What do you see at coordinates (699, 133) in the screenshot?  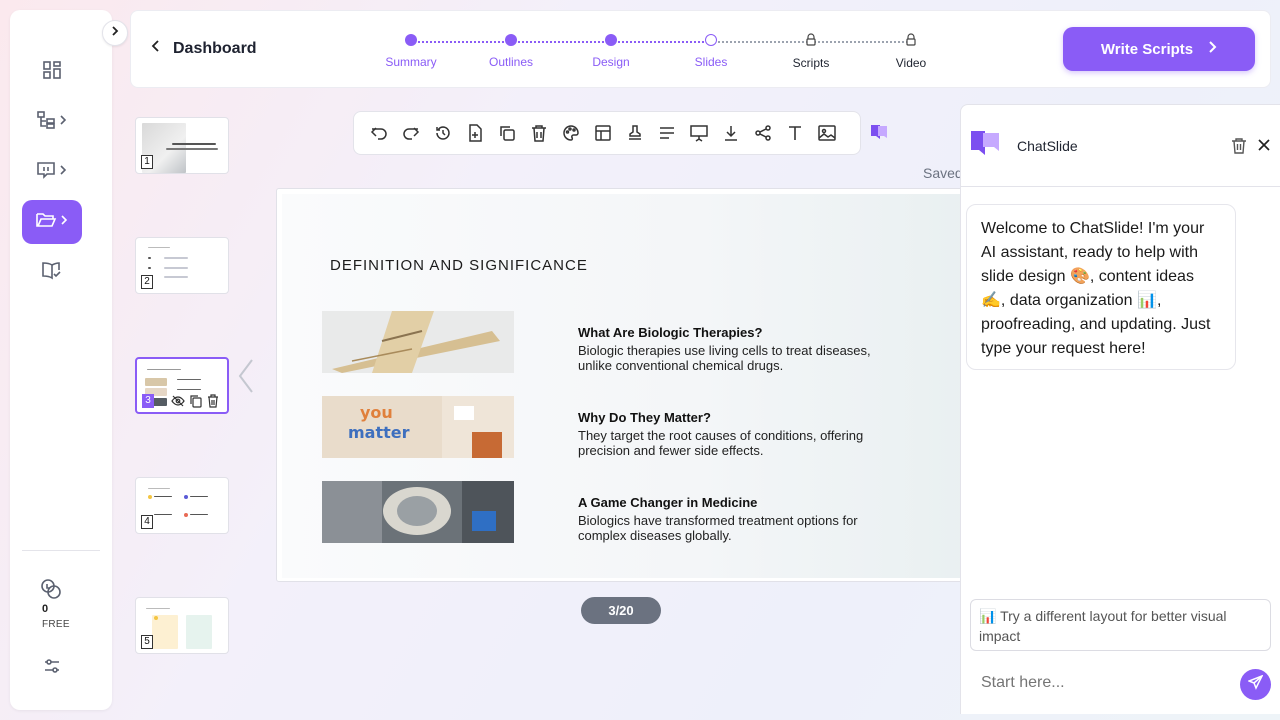 I see `present-icon` at bounding box center [699, 133].